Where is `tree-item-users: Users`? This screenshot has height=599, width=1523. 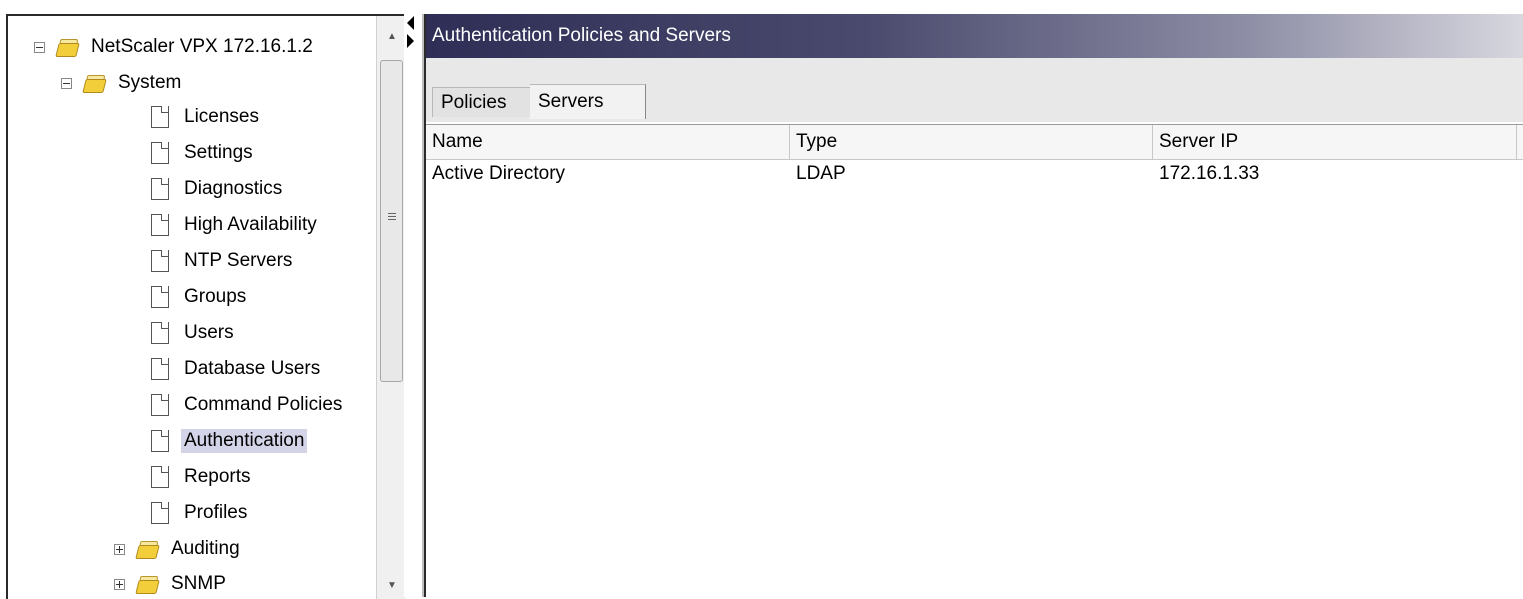 tree-item-users: Users is located at coordinates (194, 333).